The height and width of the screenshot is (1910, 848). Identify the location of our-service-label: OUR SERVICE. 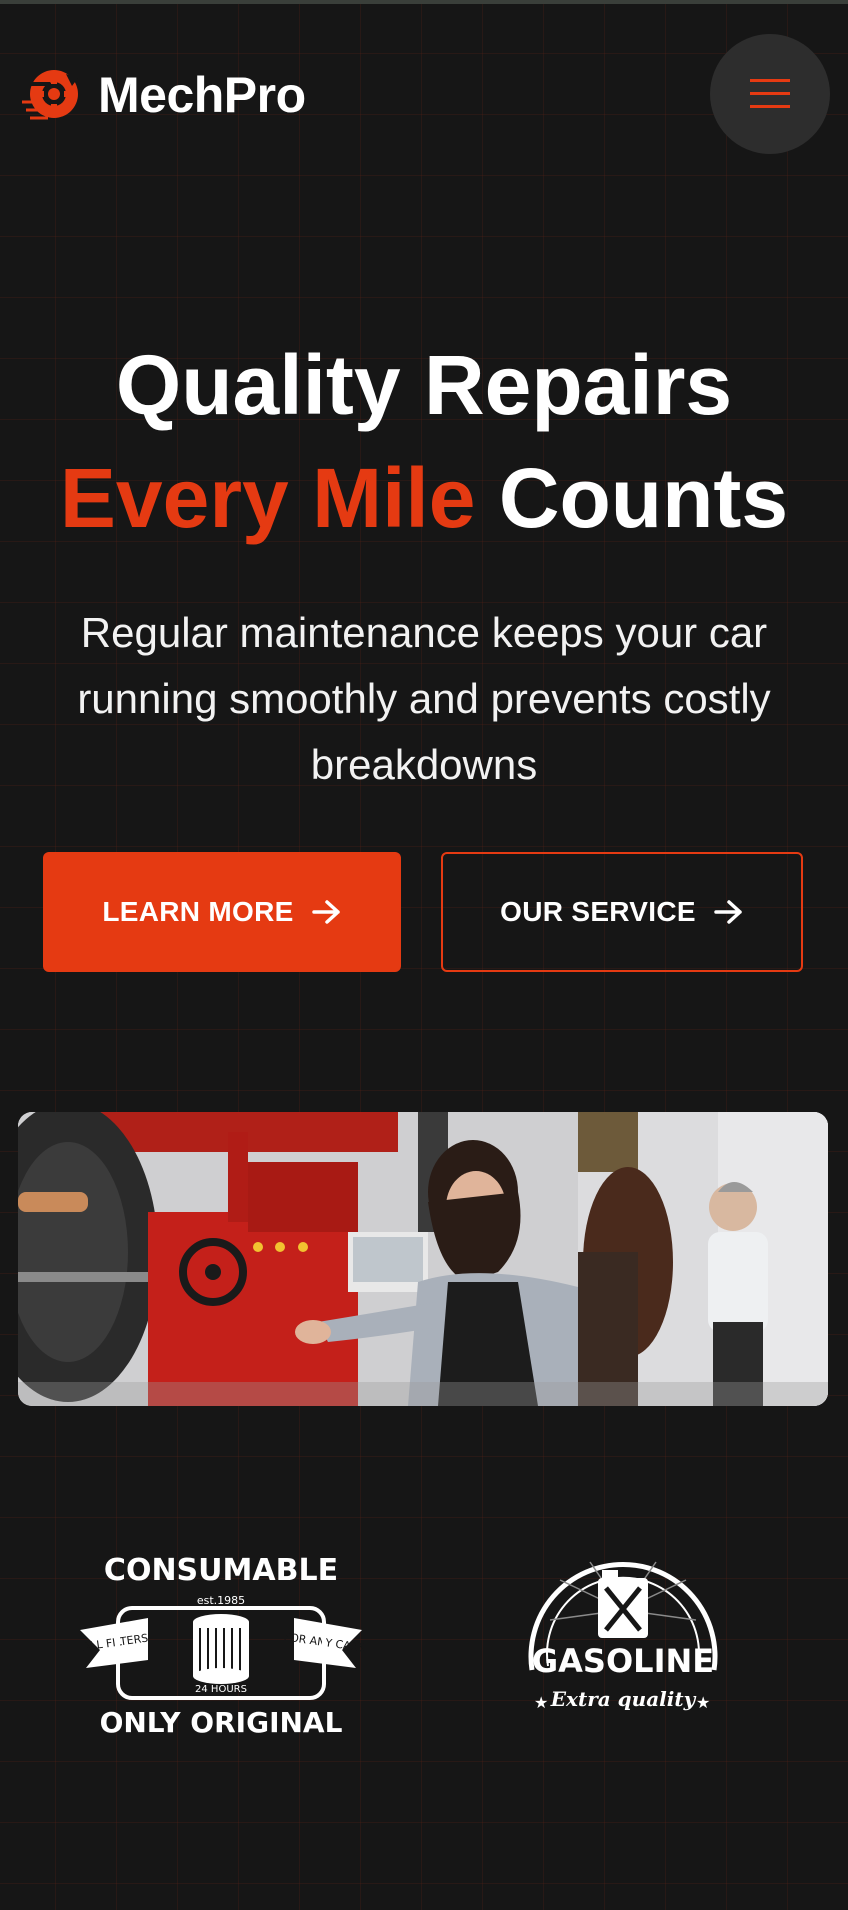
(598, 911).